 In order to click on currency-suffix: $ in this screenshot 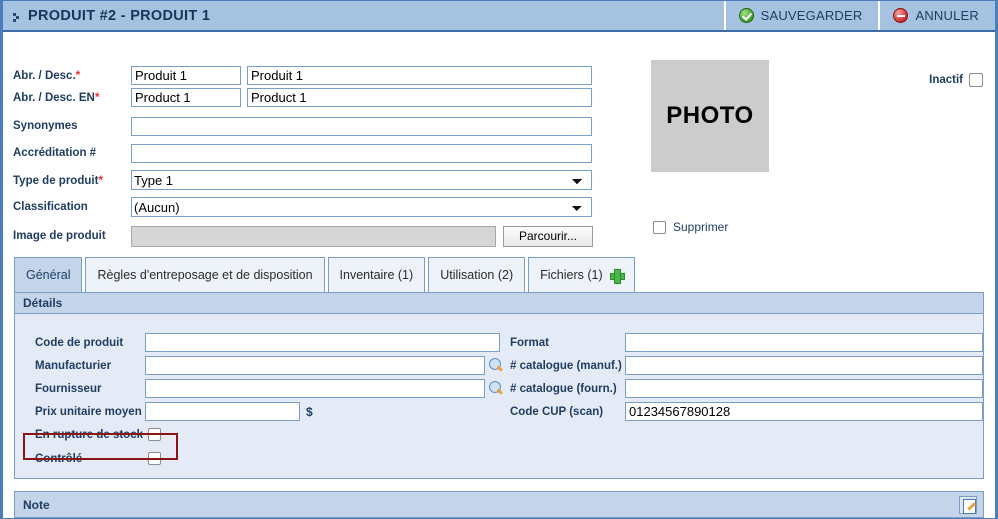, I will do `click(309, 411)`.